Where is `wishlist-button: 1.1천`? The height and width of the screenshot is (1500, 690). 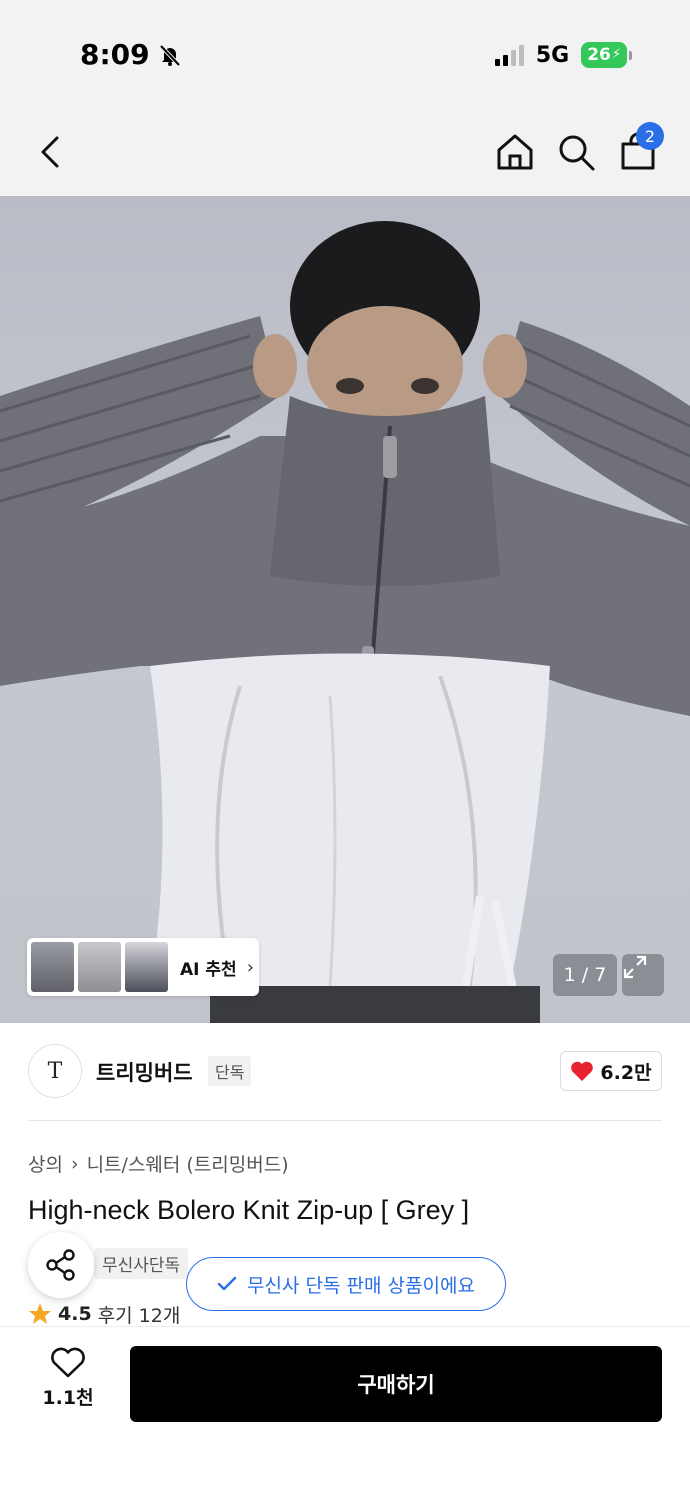
wishlist-button: 1.1천 is located at coordinates (68, 1378).